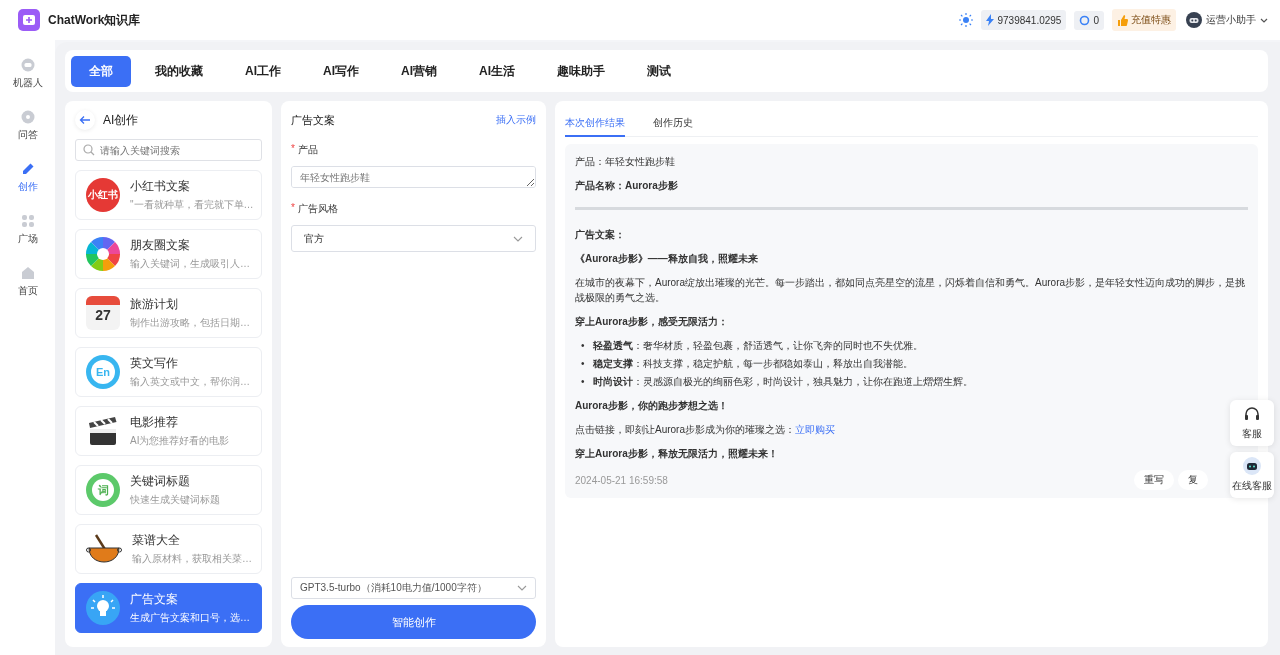  What do you see at coordinates (27, 126) in the screenshot?
I see `nav-item: 问答` at bounding box center [27, 126].